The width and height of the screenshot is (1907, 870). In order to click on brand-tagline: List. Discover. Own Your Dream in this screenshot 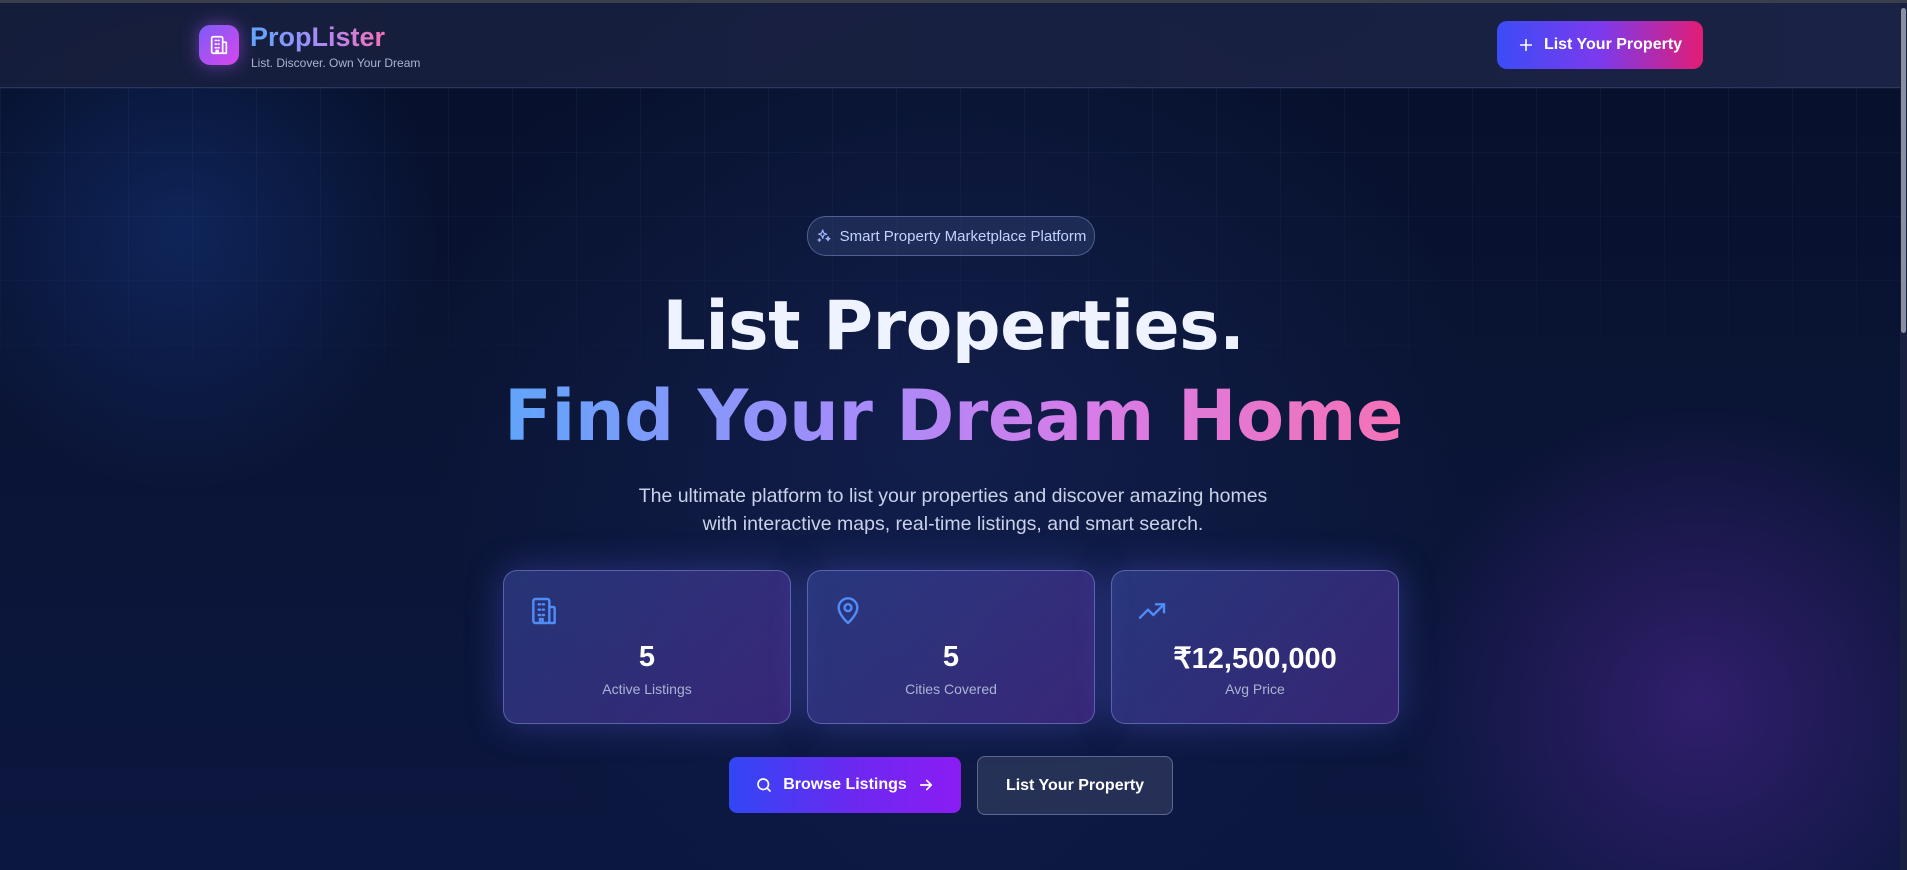, I will do `click(336, 63)`.